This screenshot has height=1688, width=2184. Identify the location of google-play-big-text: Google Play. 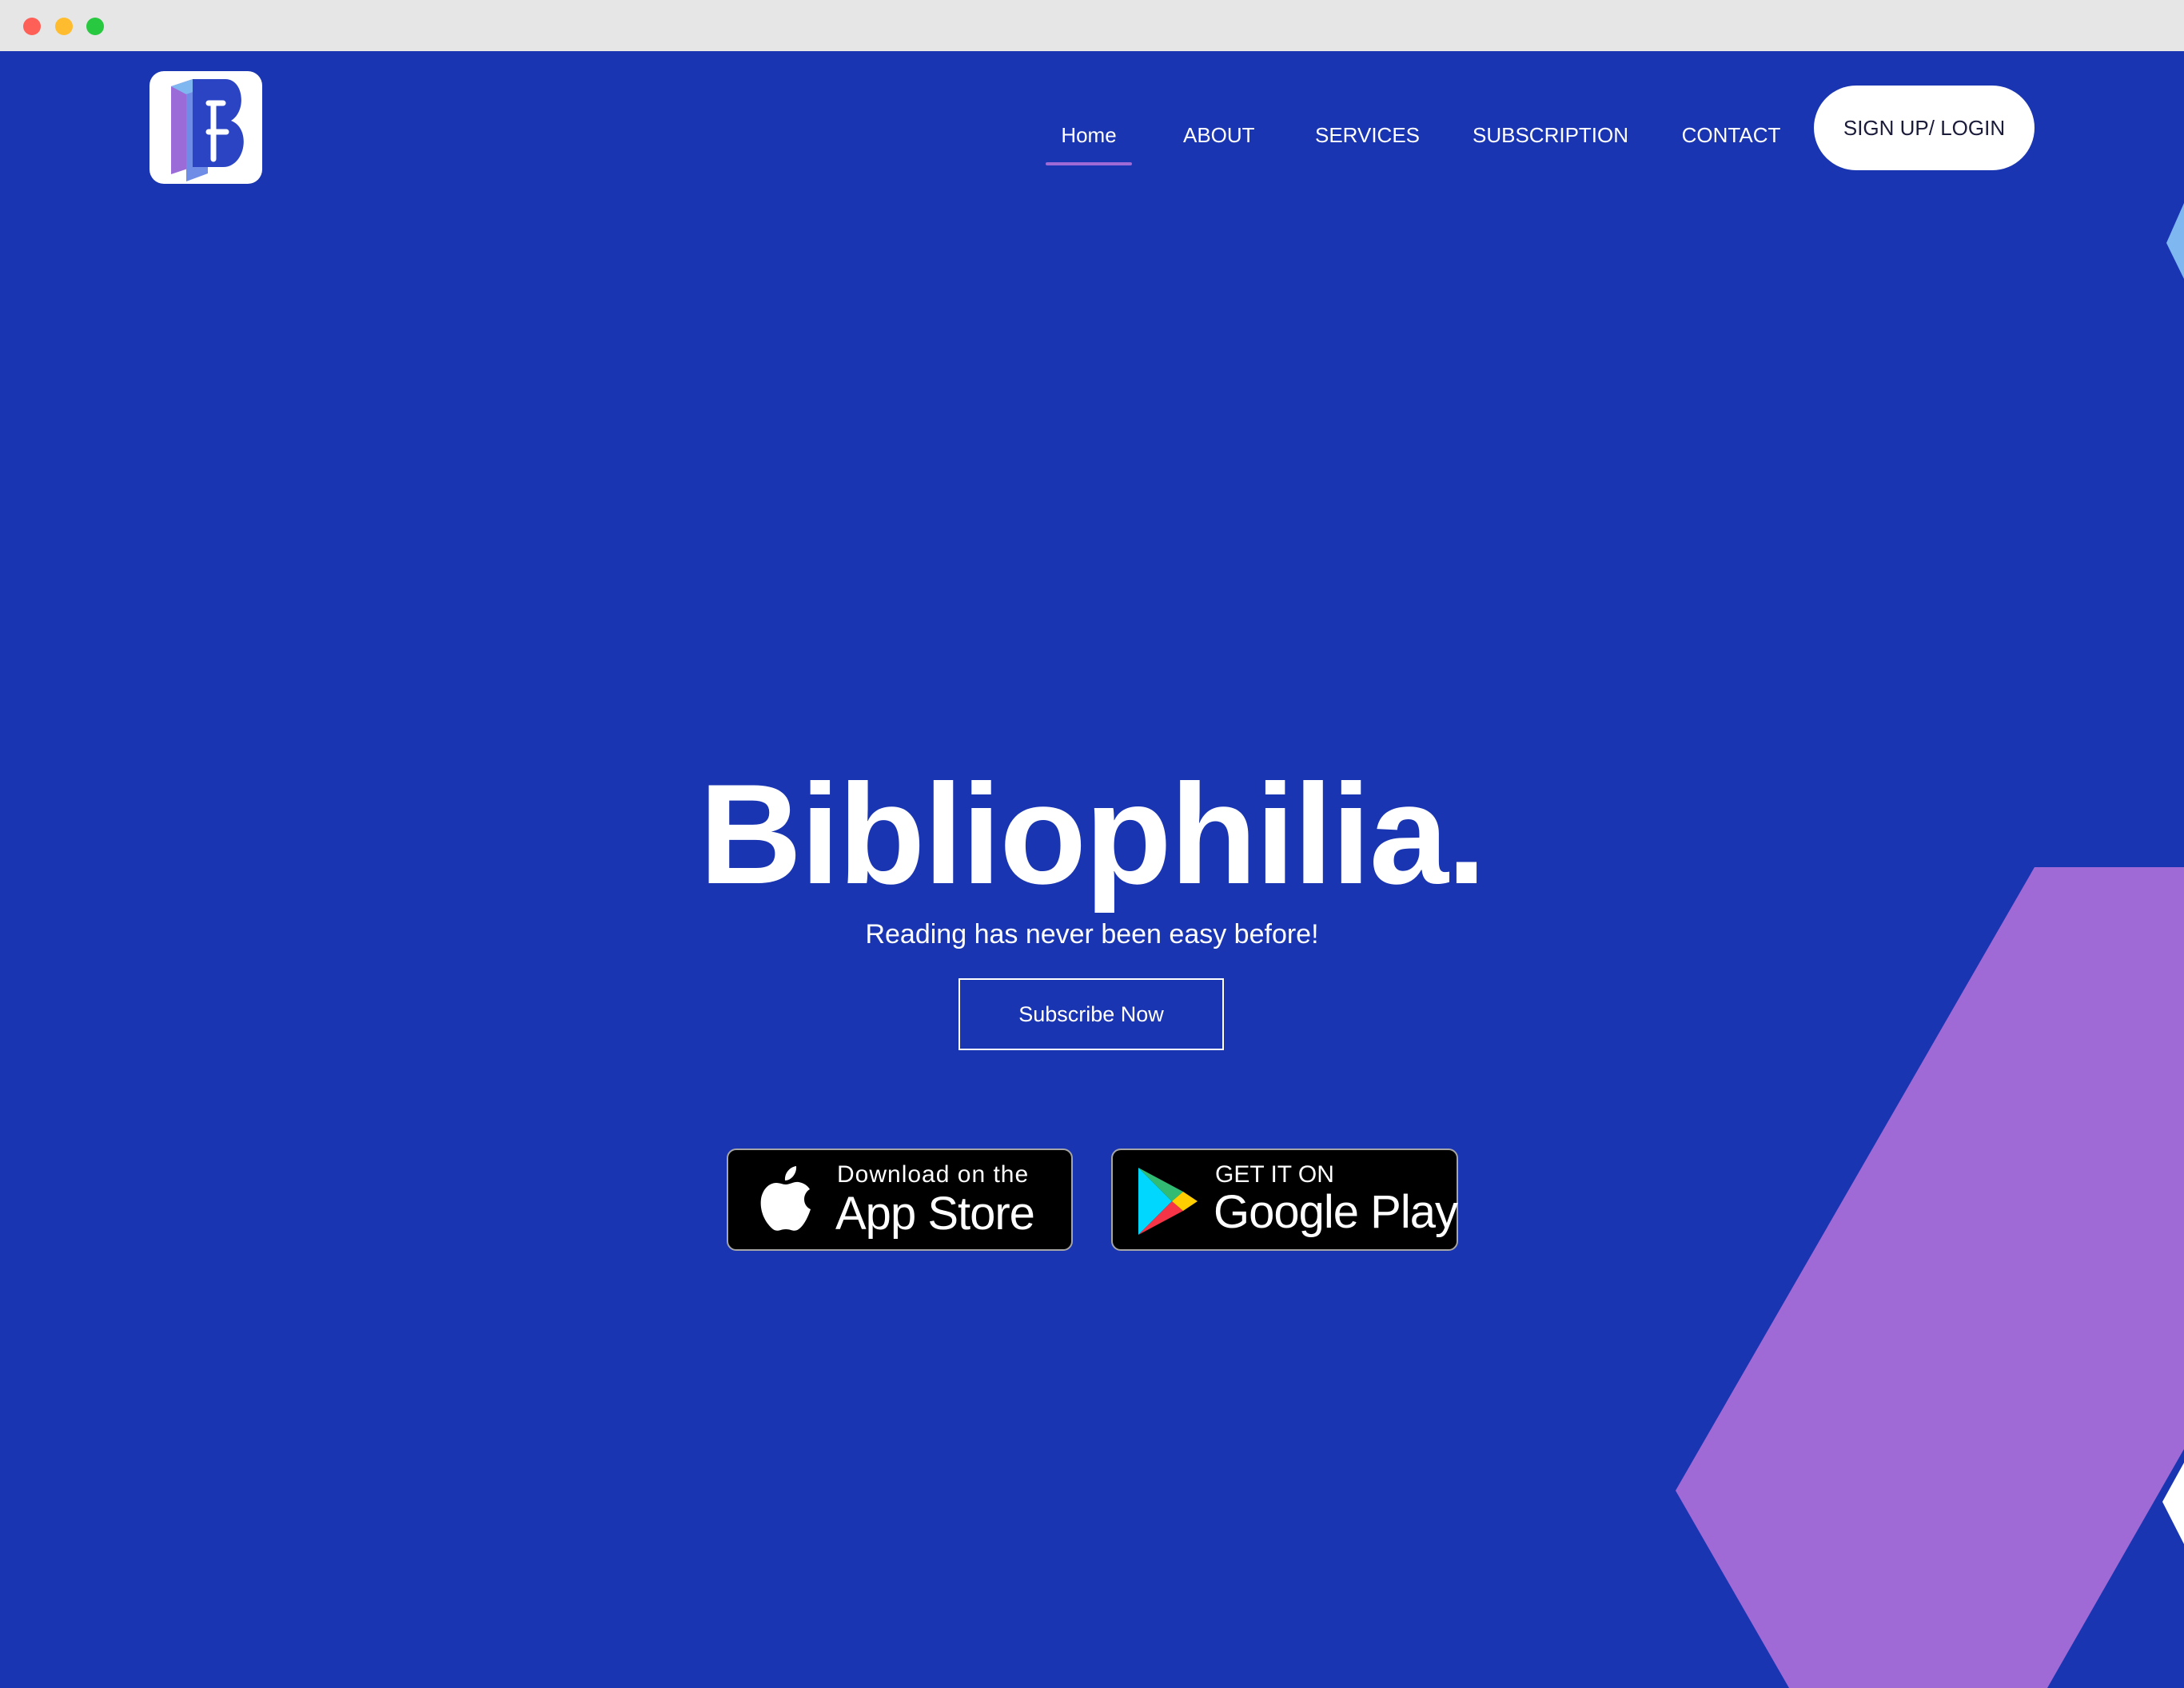
(1336, 1212).